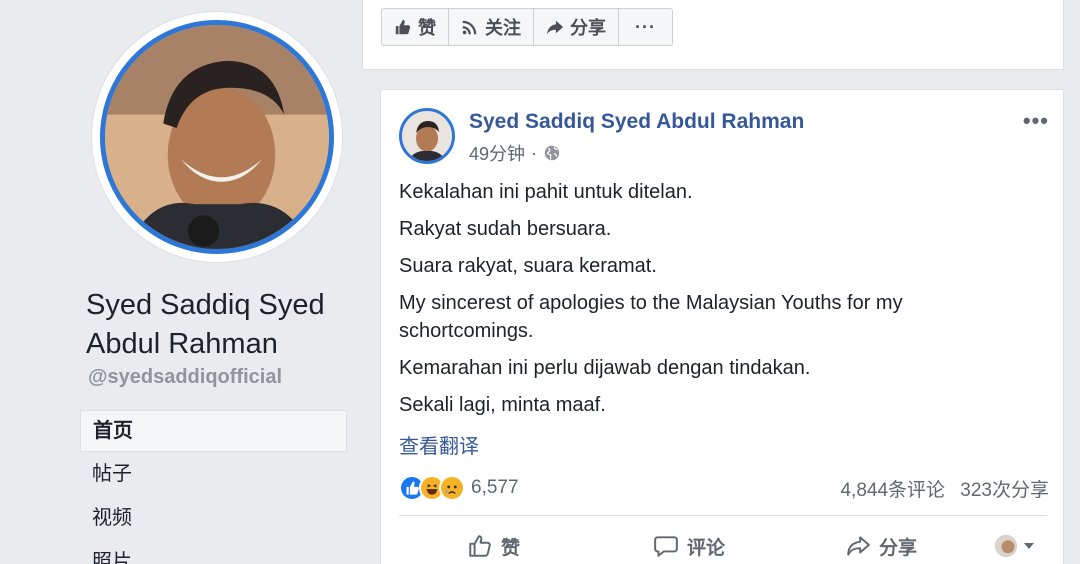 The image size is (1080, 564). What do you see at coordinates (415, 27) in the screenshot?
I see `like-page-button: 赞` at bounding box center [415, 27].